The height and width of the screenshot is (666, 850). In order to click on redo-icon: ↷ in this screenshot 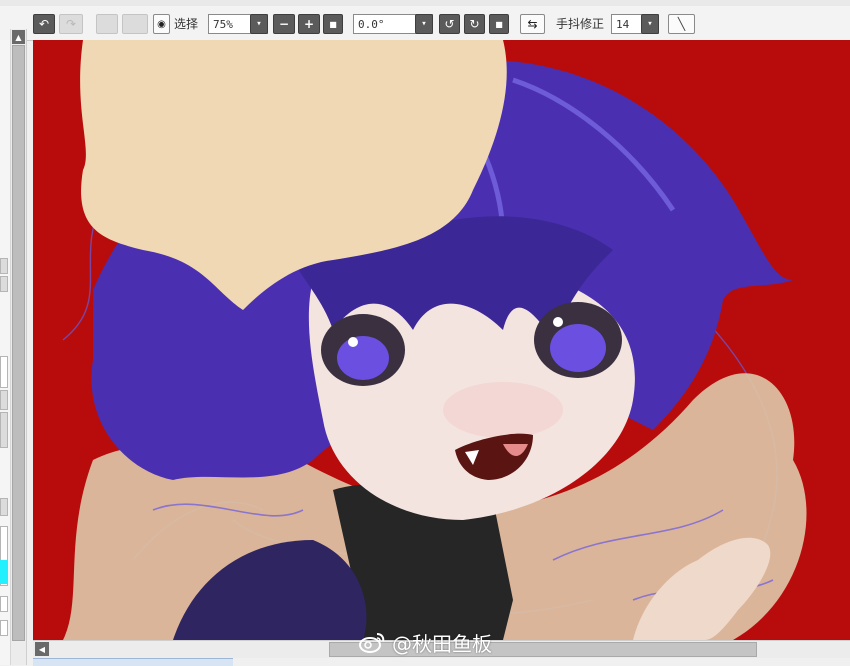, I will do `click(71, 24)`.